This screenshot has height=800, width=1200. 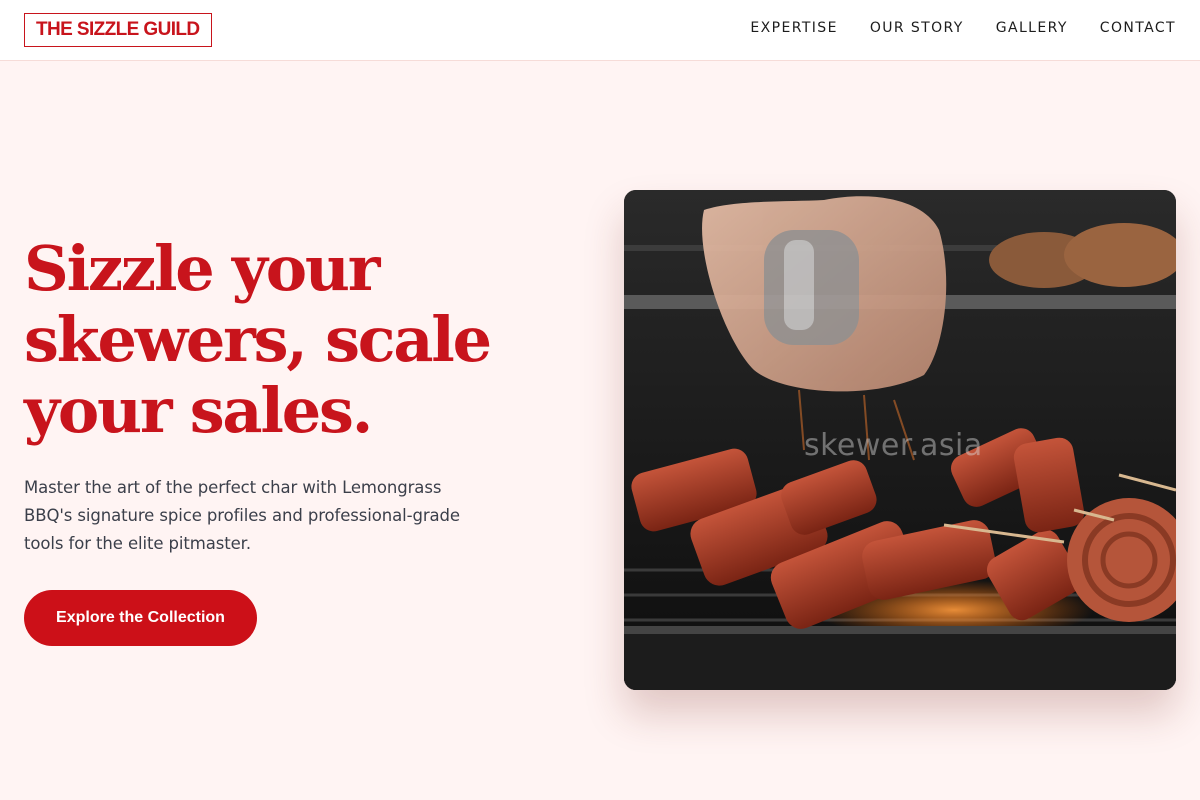 What do you see at coordinates (118, 30) in the screenshot?
I see `brand-logo: THE SIZZLE GUILD` at bounding box center [118, 30].